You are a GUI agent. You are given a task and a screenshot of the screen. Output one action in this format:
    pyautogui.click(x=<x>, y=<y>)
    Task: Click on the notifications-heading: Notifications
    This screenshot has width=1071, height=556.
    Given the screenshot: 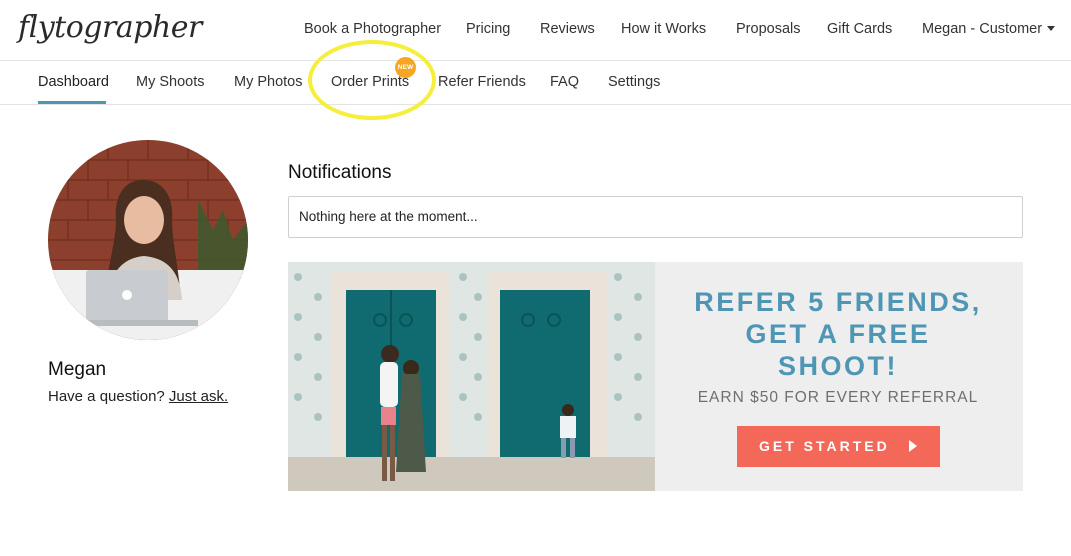 What is the action you would take?
    pyautogui.click(x=340, y=172)
    